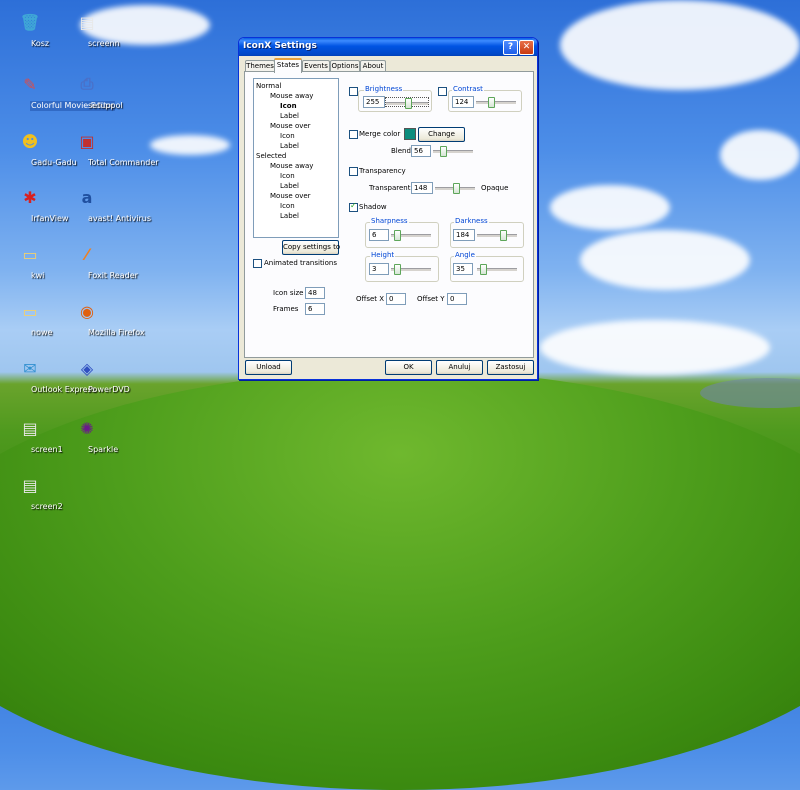  Describe the element at coordinates (422, 188) in the screenshot. I see `transparency-input: 148` at that location.